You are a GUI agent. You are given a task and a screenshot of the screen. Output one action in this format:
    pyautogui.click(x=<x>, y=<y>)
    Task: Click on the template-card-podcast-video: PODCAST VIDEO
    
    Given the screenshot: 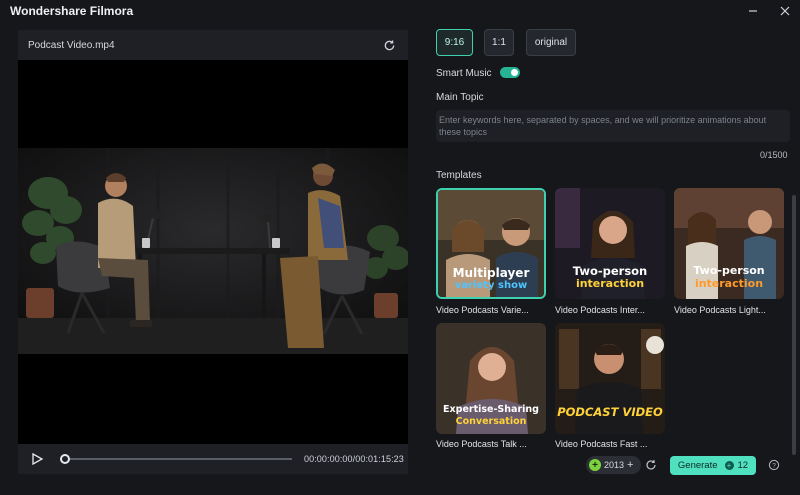 What is the action you would take?
    pyautogui.click(x=610, y=378)
    